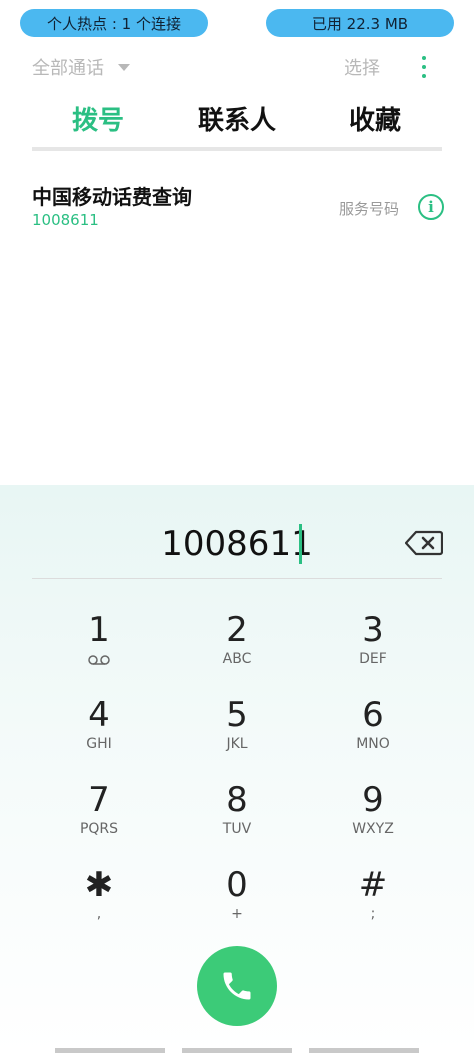  I want to click on key-star: ✱ ,, so click(99, 902).